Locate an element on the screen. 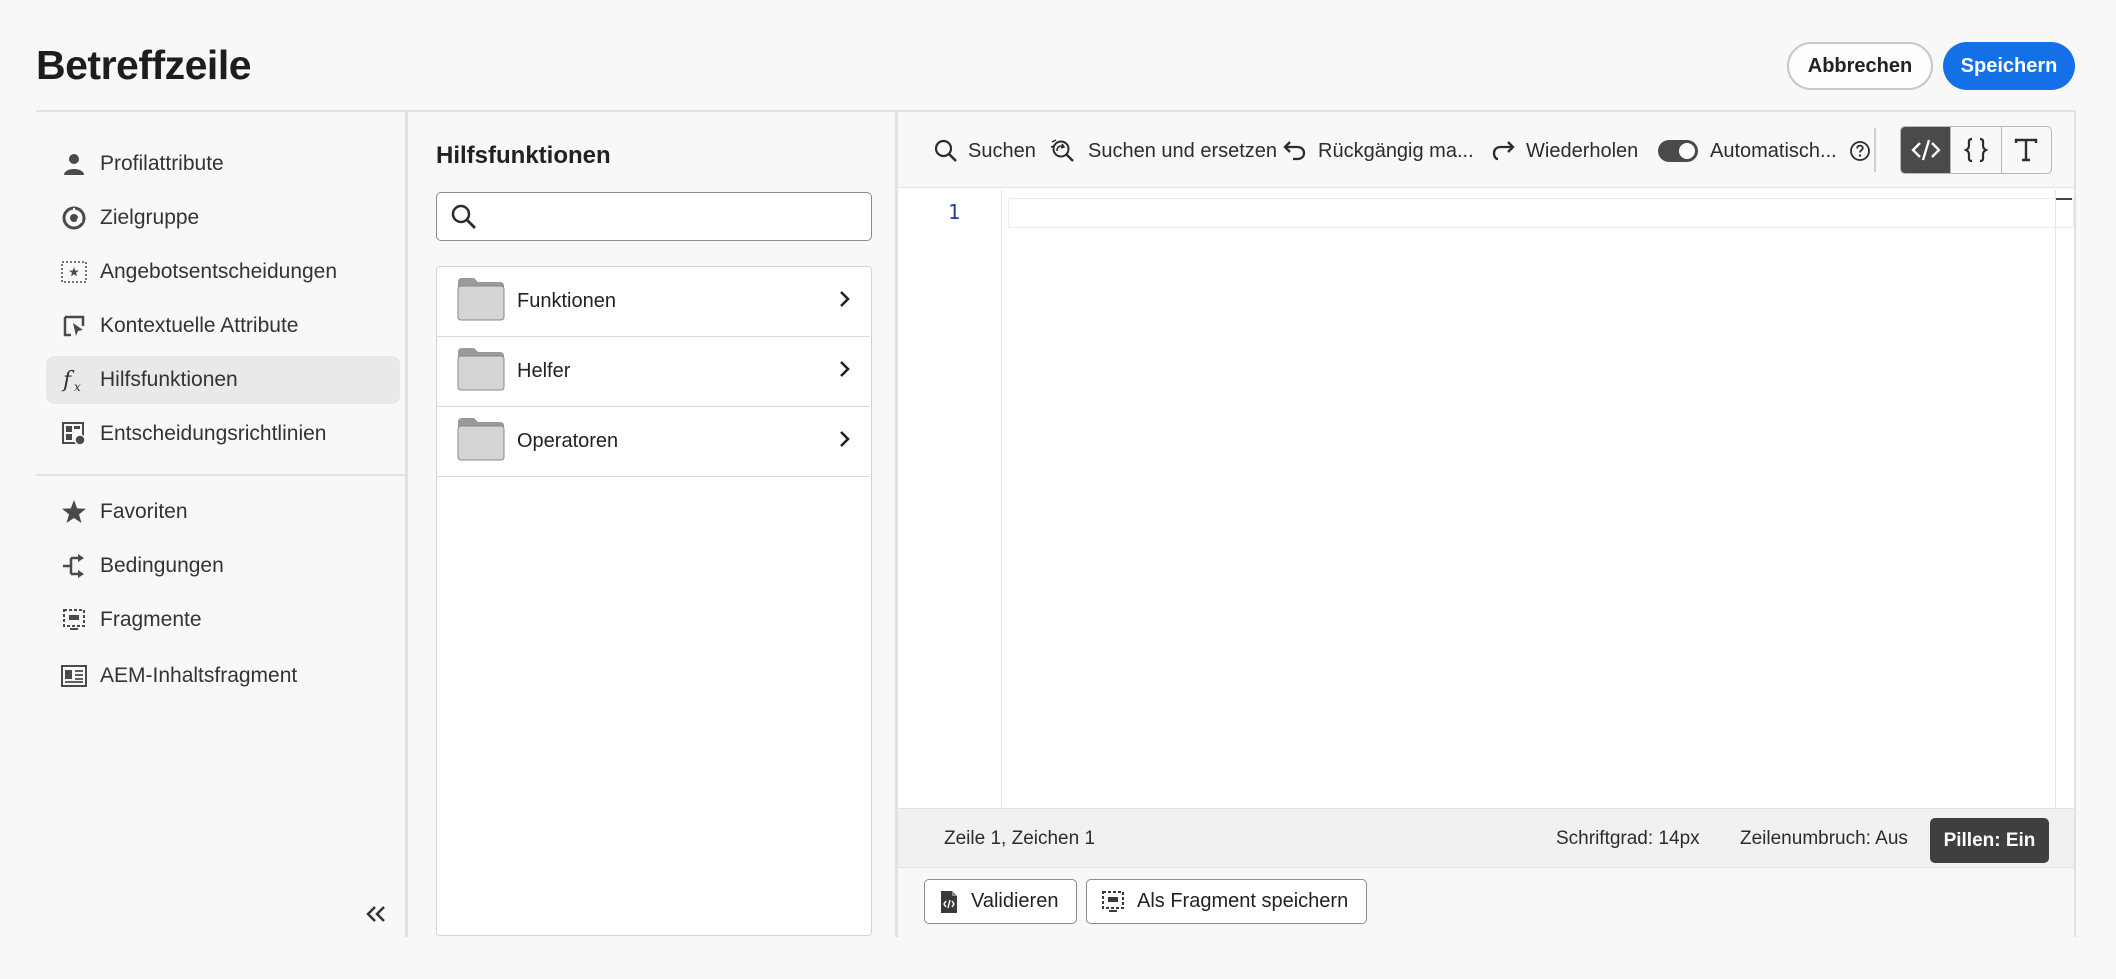  braces-icon is located at coordinates (1976, 150).